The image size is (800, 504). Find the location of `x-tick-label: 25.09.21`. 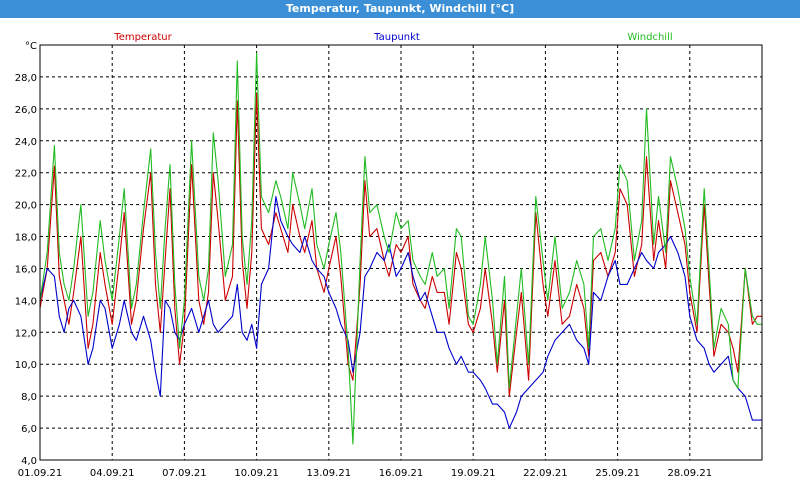

x-tick-label: 25.09.21 is located at coordinates (617, 473).